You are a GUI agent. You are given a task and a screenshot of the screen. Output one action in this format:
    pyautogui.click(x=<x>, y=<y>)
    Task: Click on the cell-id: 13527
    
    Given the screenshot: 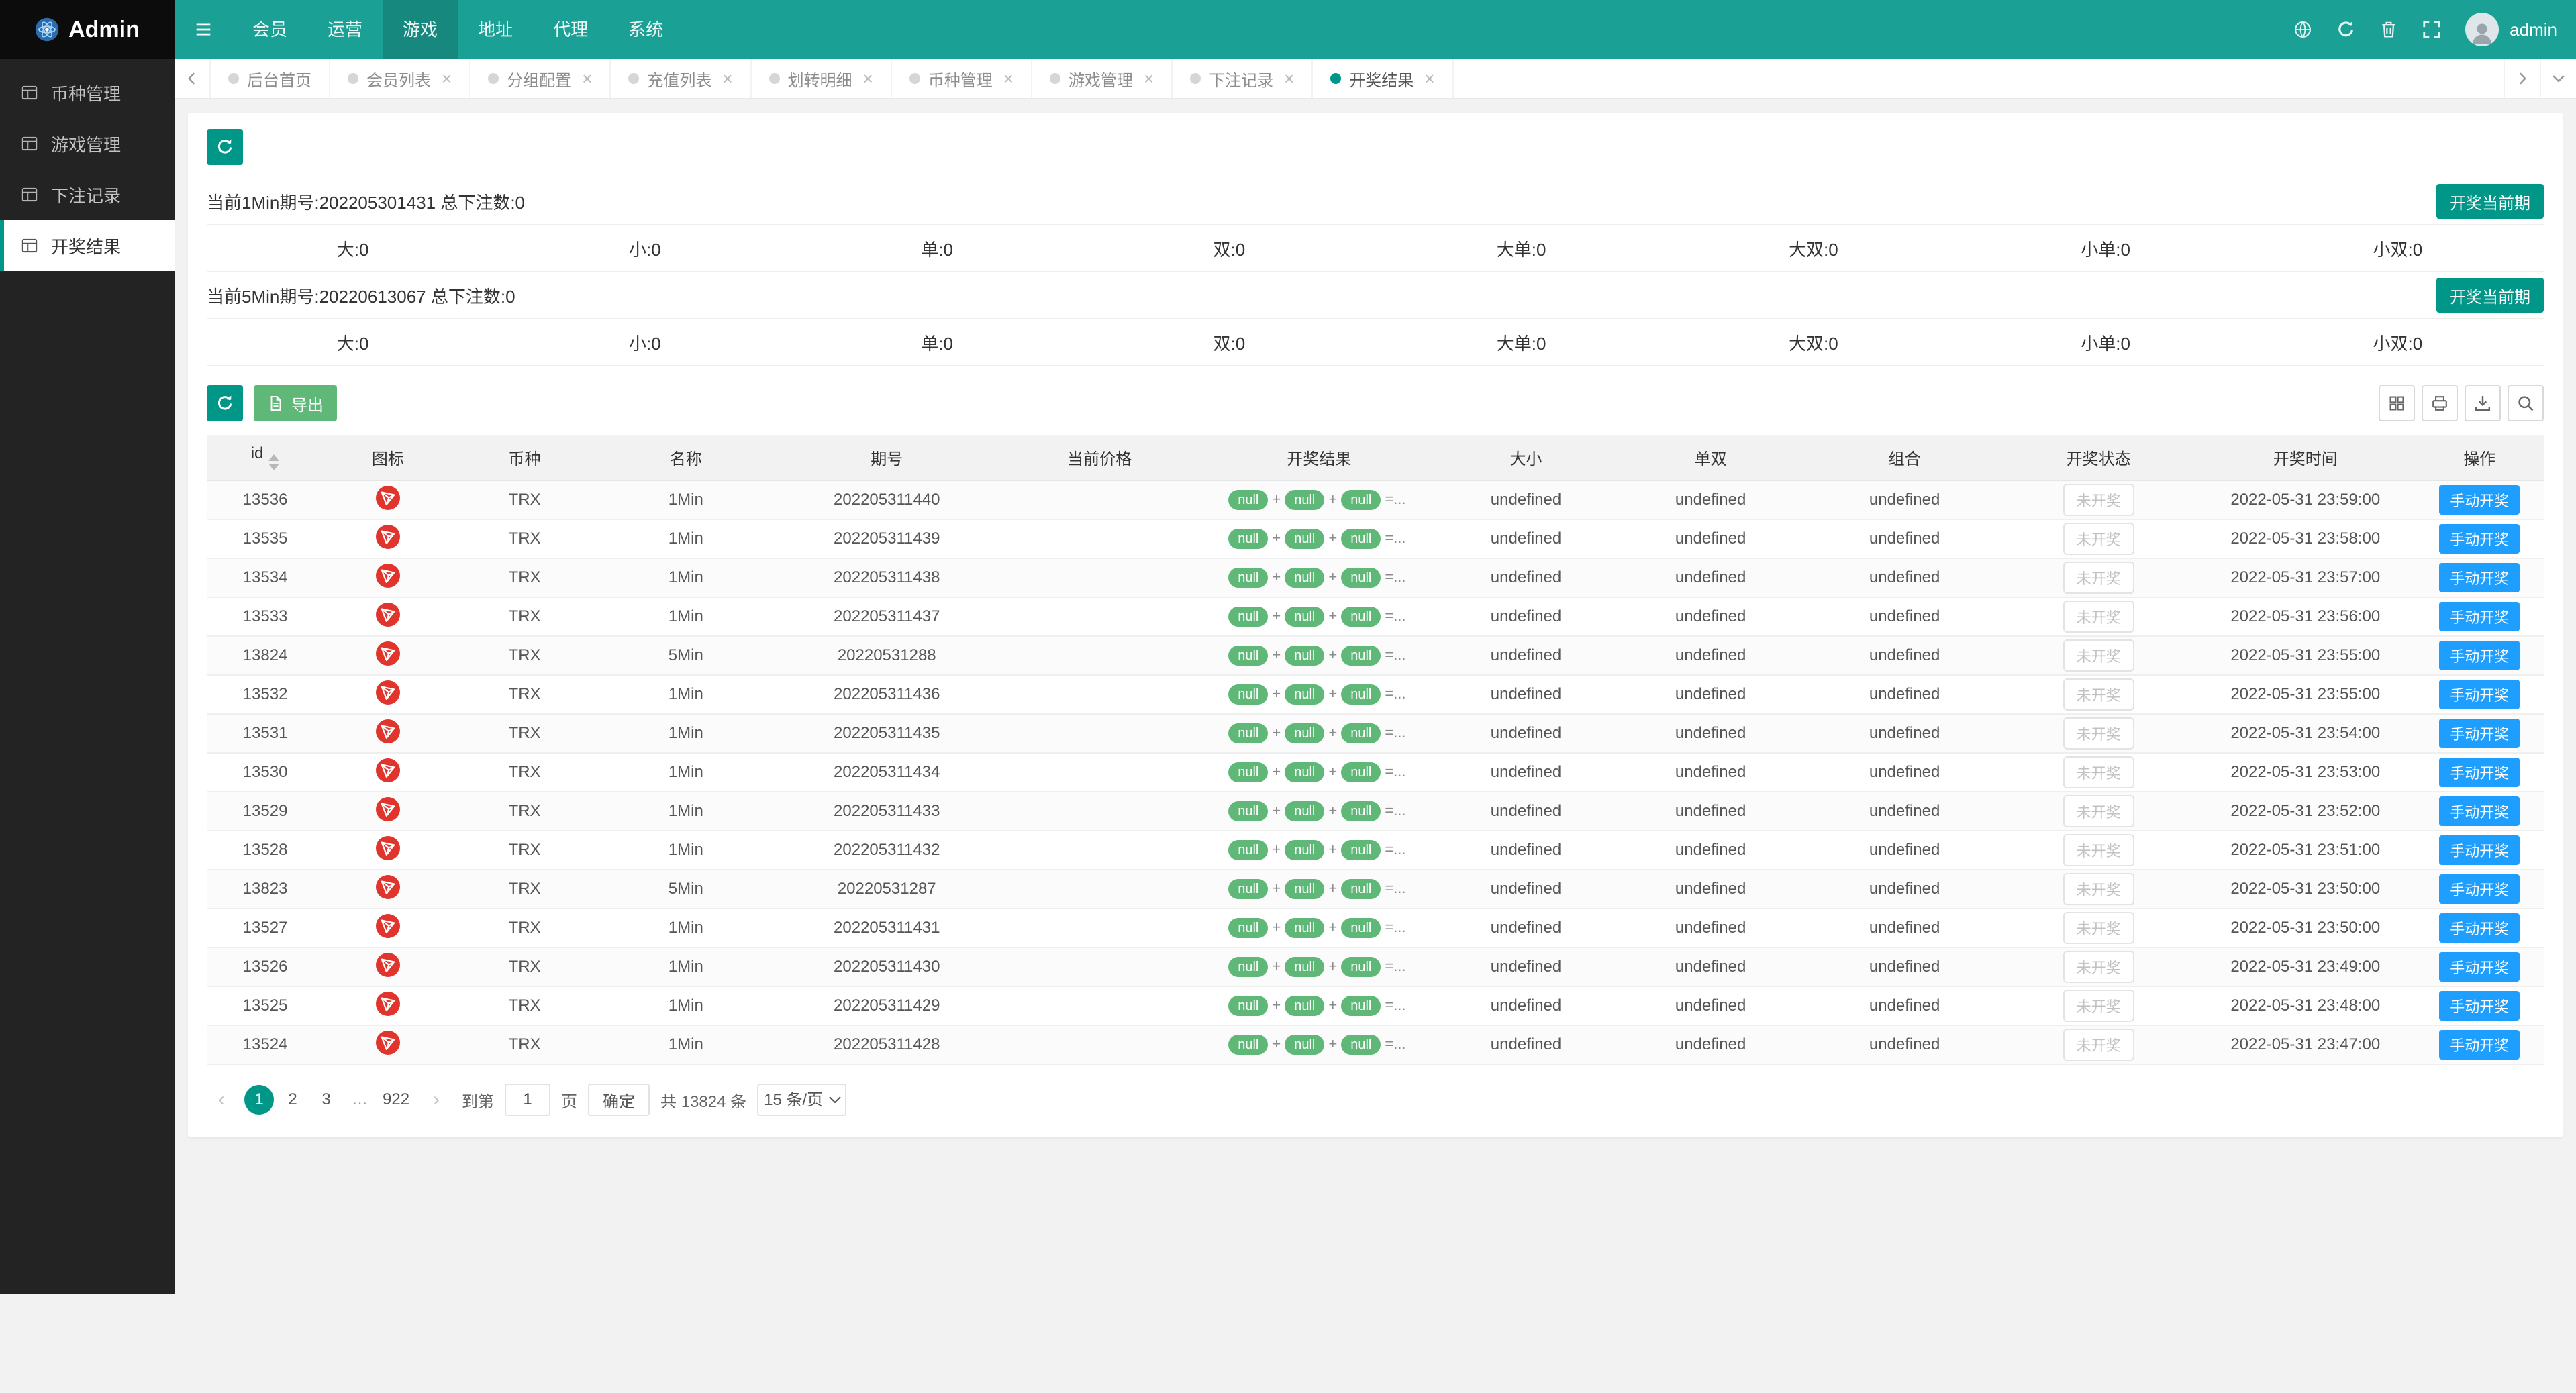 What is the action you would take?
    pyautogui.click(x=265, y=928)
    